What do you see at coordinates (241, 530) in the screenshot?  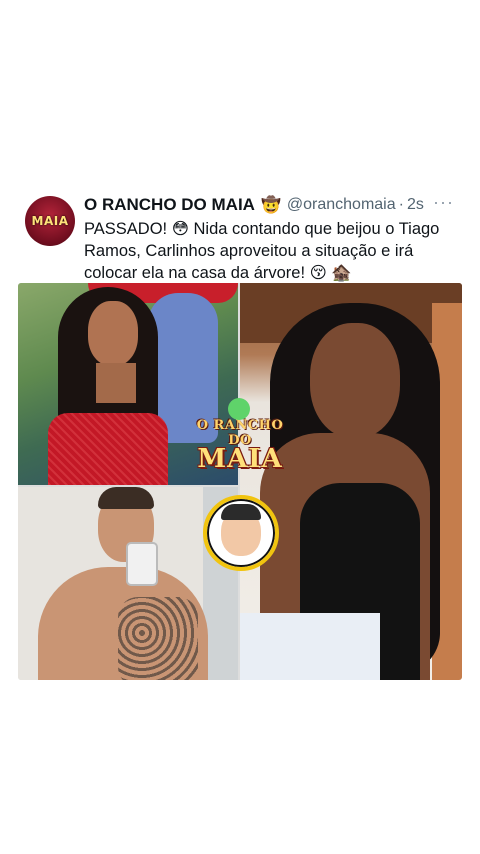 I see `cartoon-face-icon` at bounding box center [241, 530].